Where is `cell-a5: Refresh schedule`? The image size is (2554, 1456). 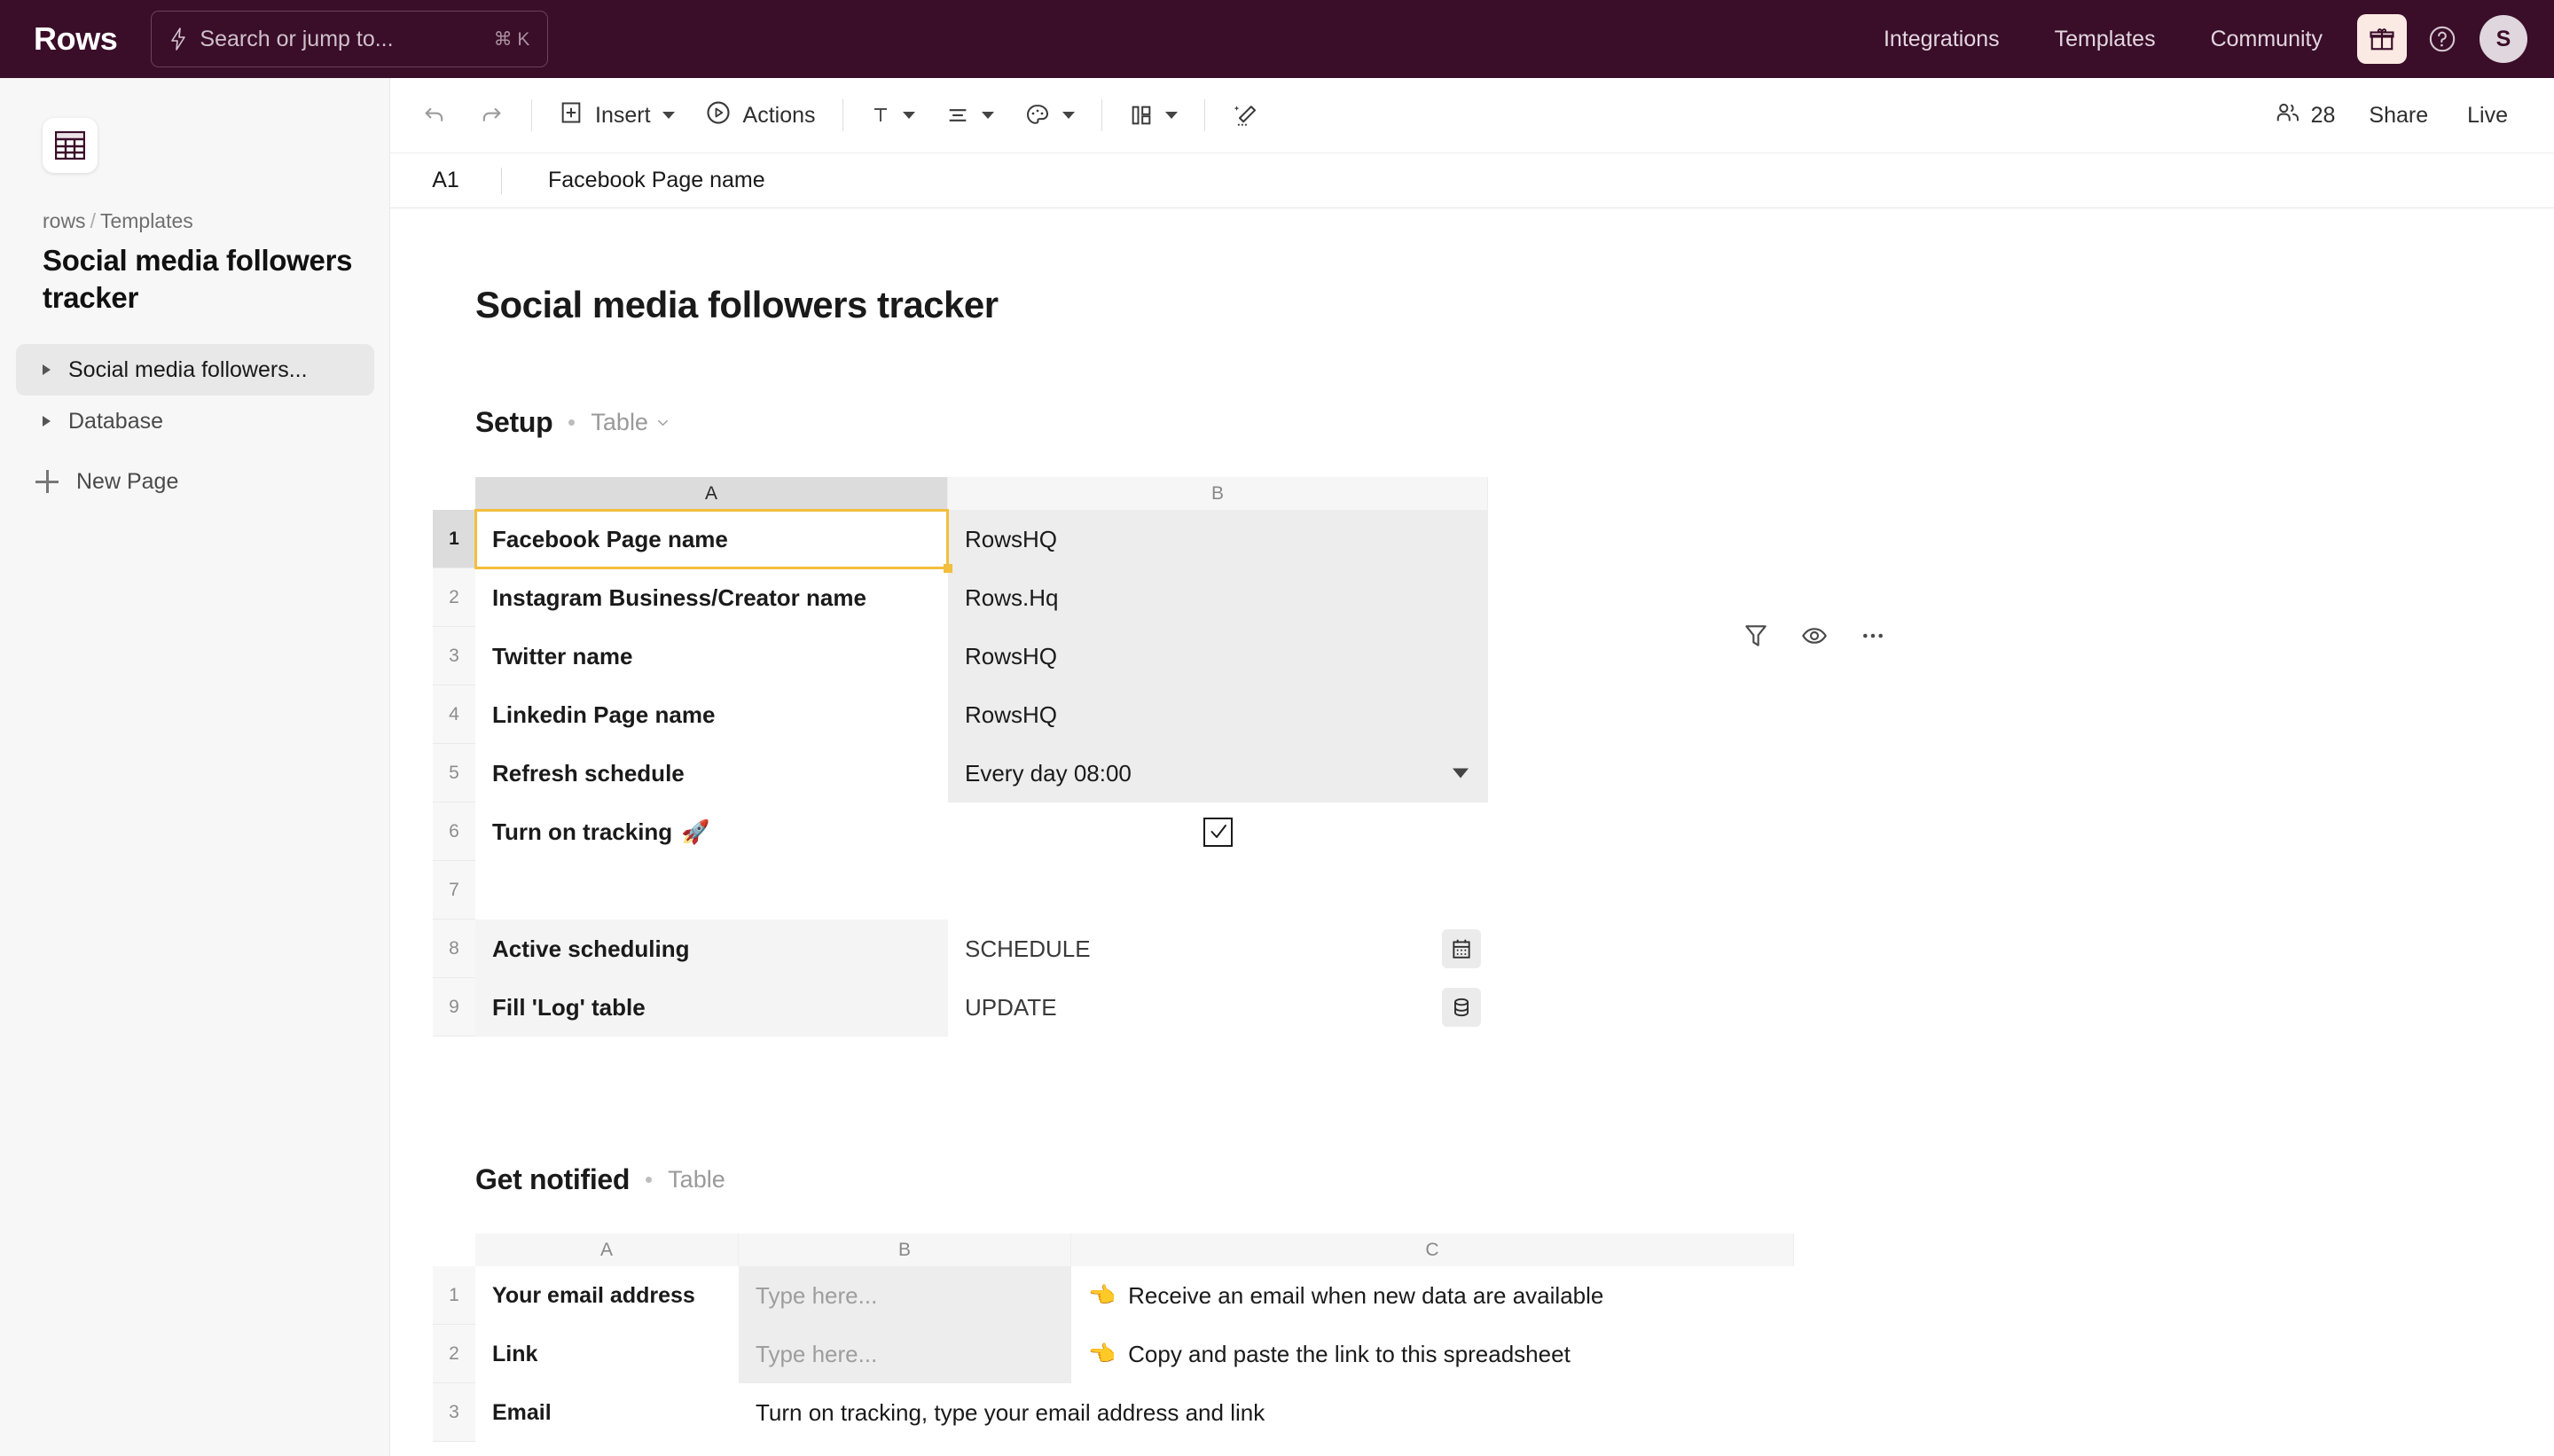
cell-a5: Refresh schedule is located at coordinates (711, 773).